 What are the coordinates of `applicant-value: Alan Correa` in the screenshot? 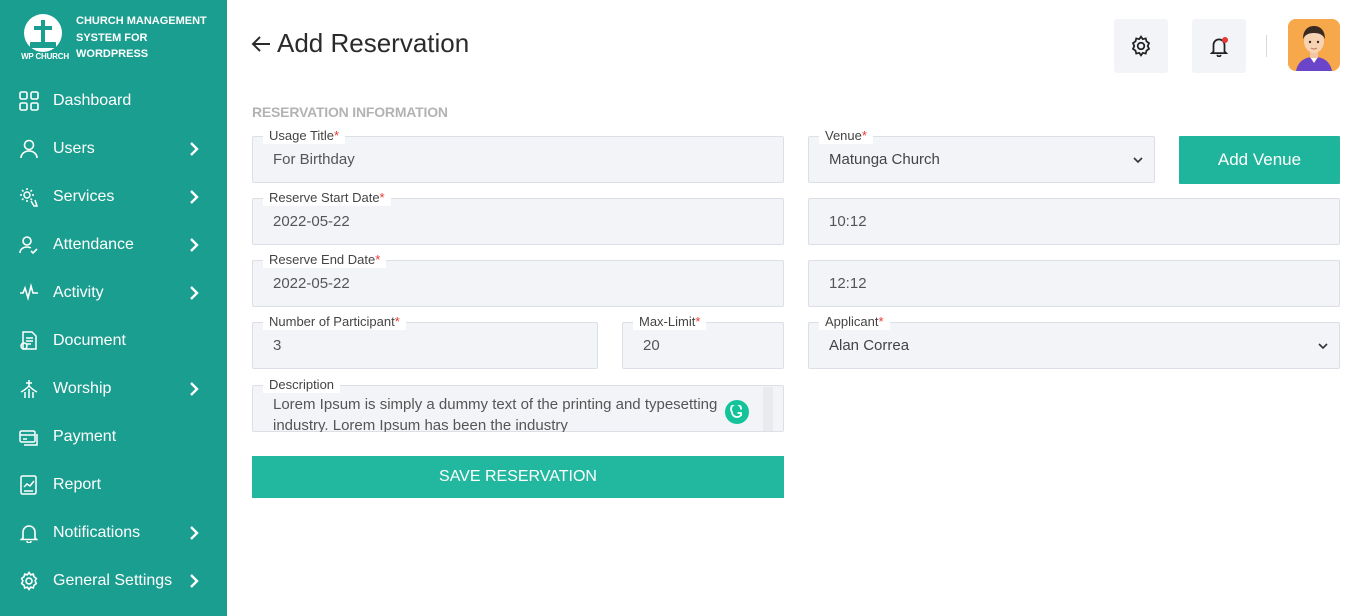 It's located at (869, 345).